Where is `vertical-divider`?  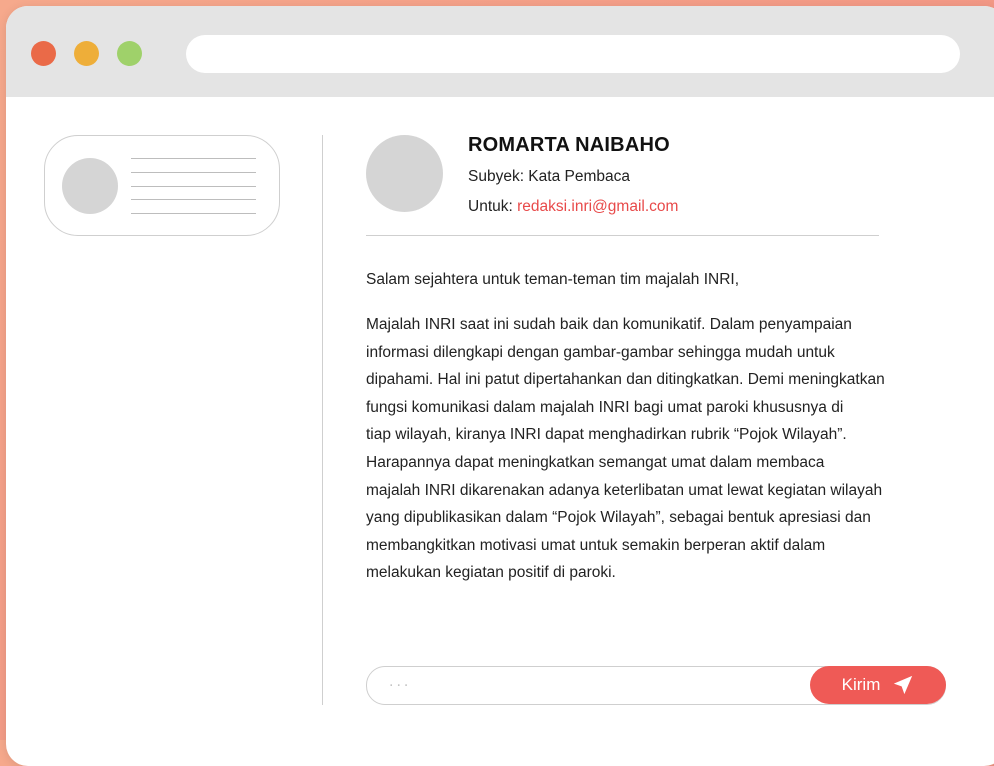
vertical-divider is located at coordinates (322, 420).